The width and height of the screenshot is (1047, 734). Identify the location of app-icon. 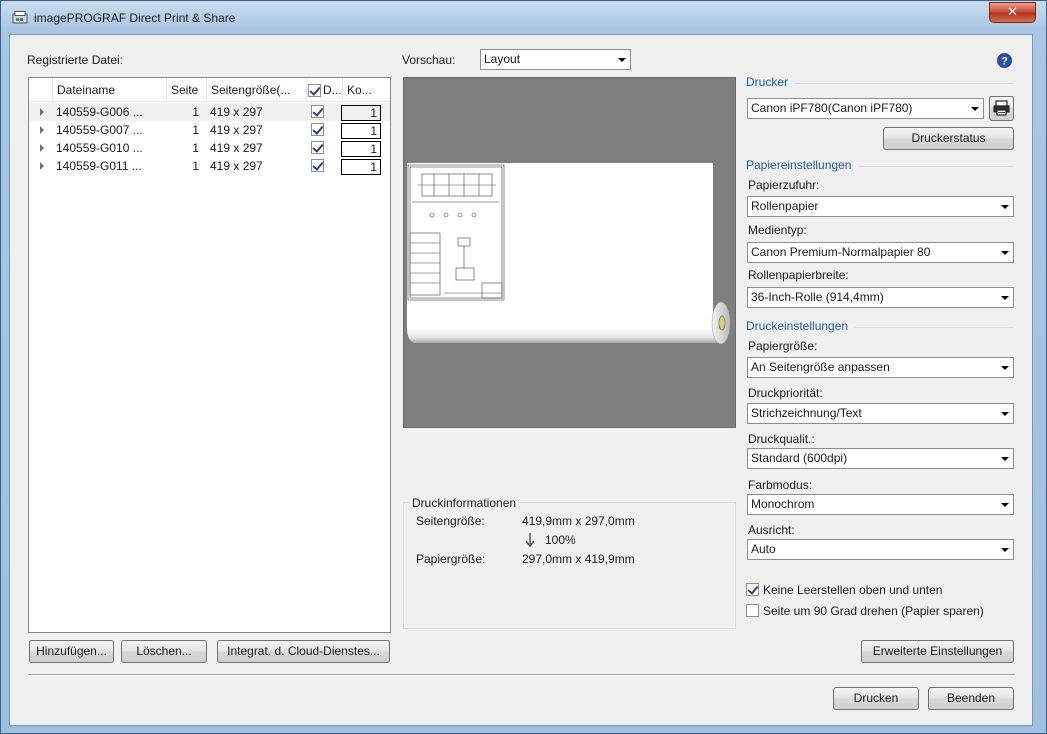
(20, 17).